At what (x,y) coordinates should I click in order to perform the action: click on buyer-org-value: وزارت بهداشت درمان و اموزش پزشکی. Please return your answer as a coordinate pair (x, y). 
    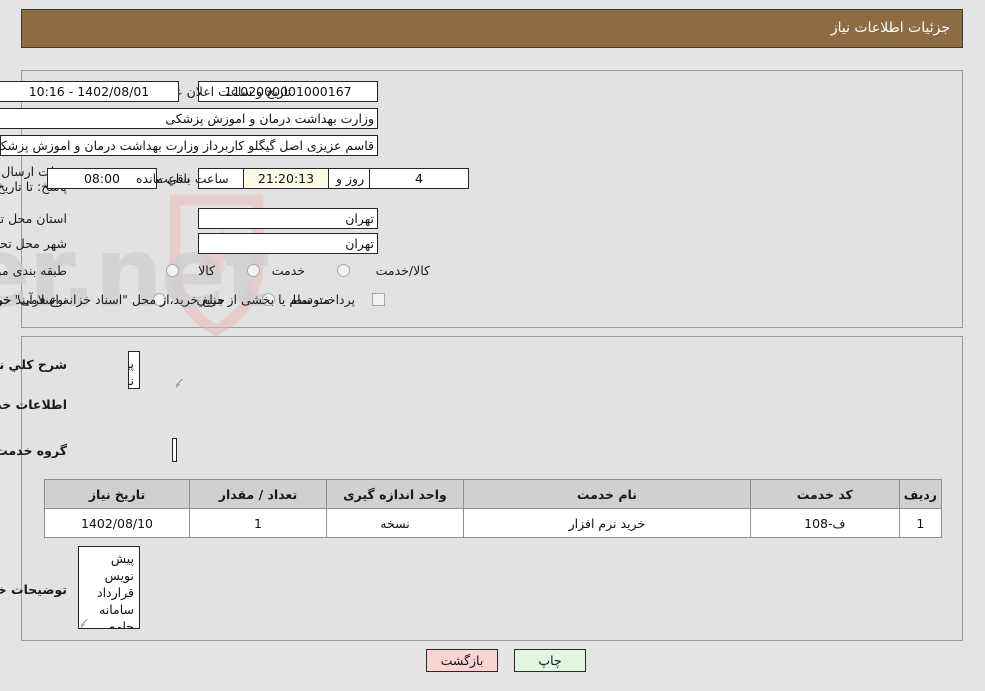
    Looking at the image, I should click on (189, 118).